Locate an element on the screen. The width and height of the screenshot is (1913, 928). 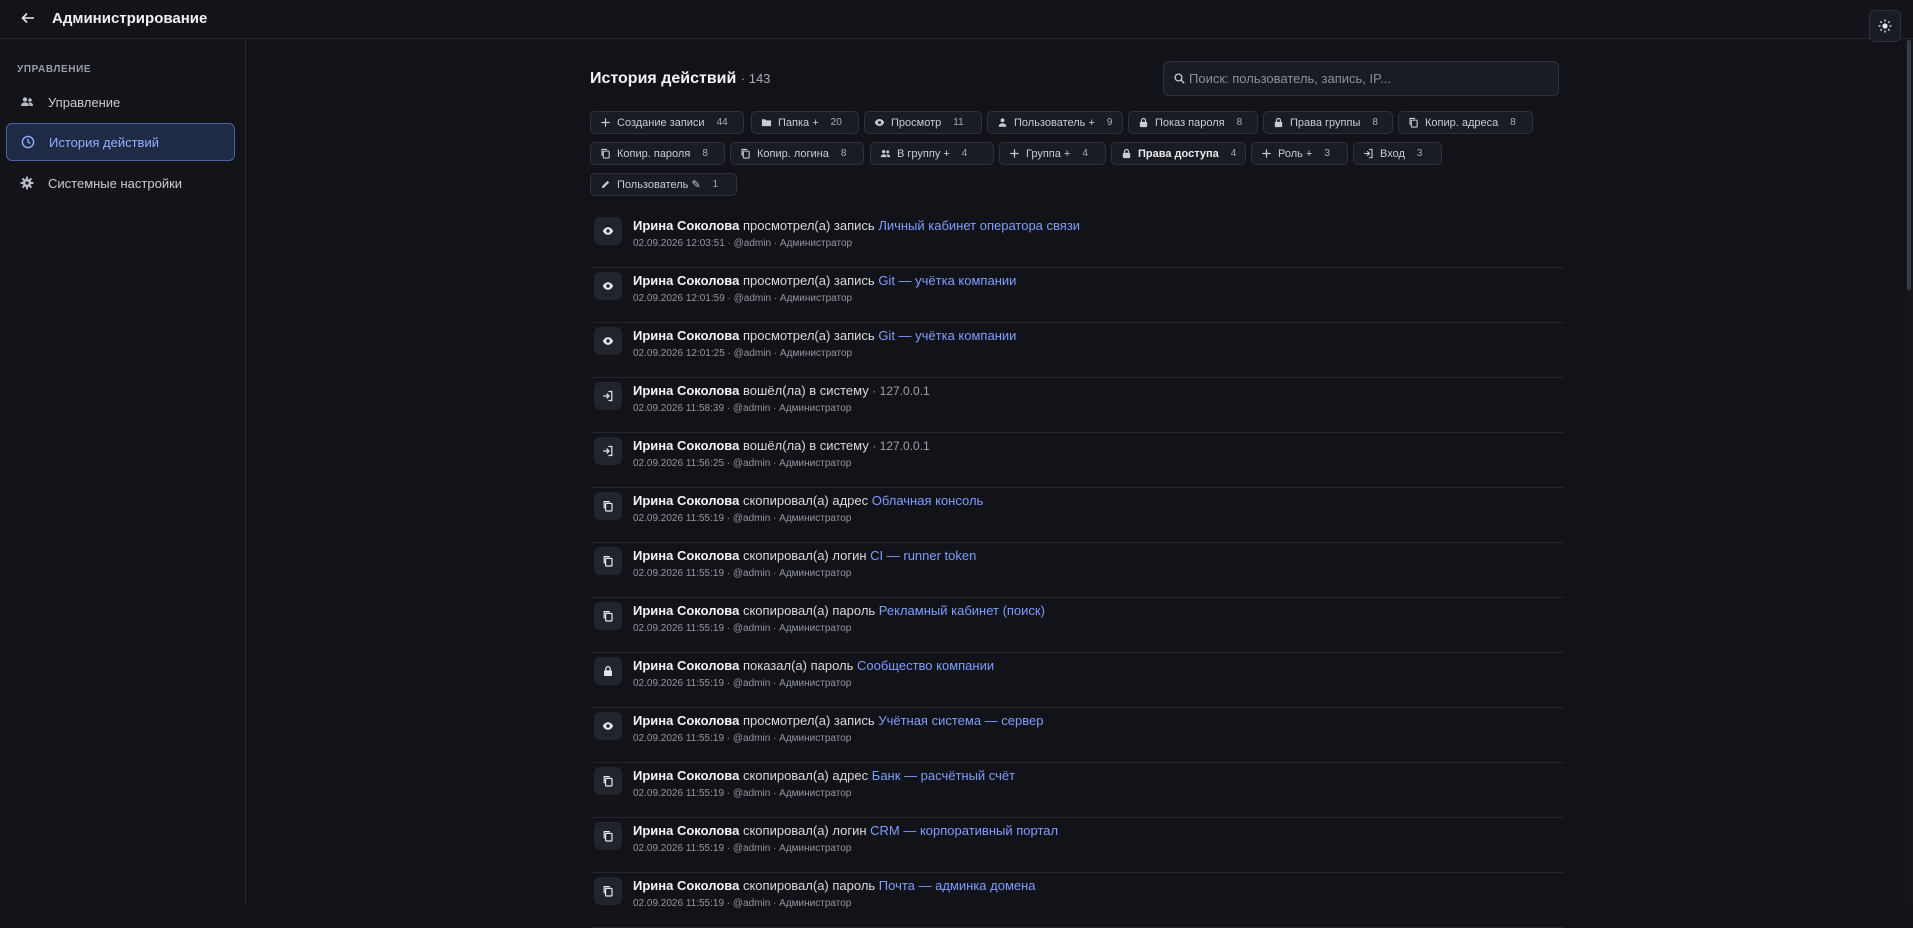
filter-chip-count: 1 is located at coordinates (715, 184).